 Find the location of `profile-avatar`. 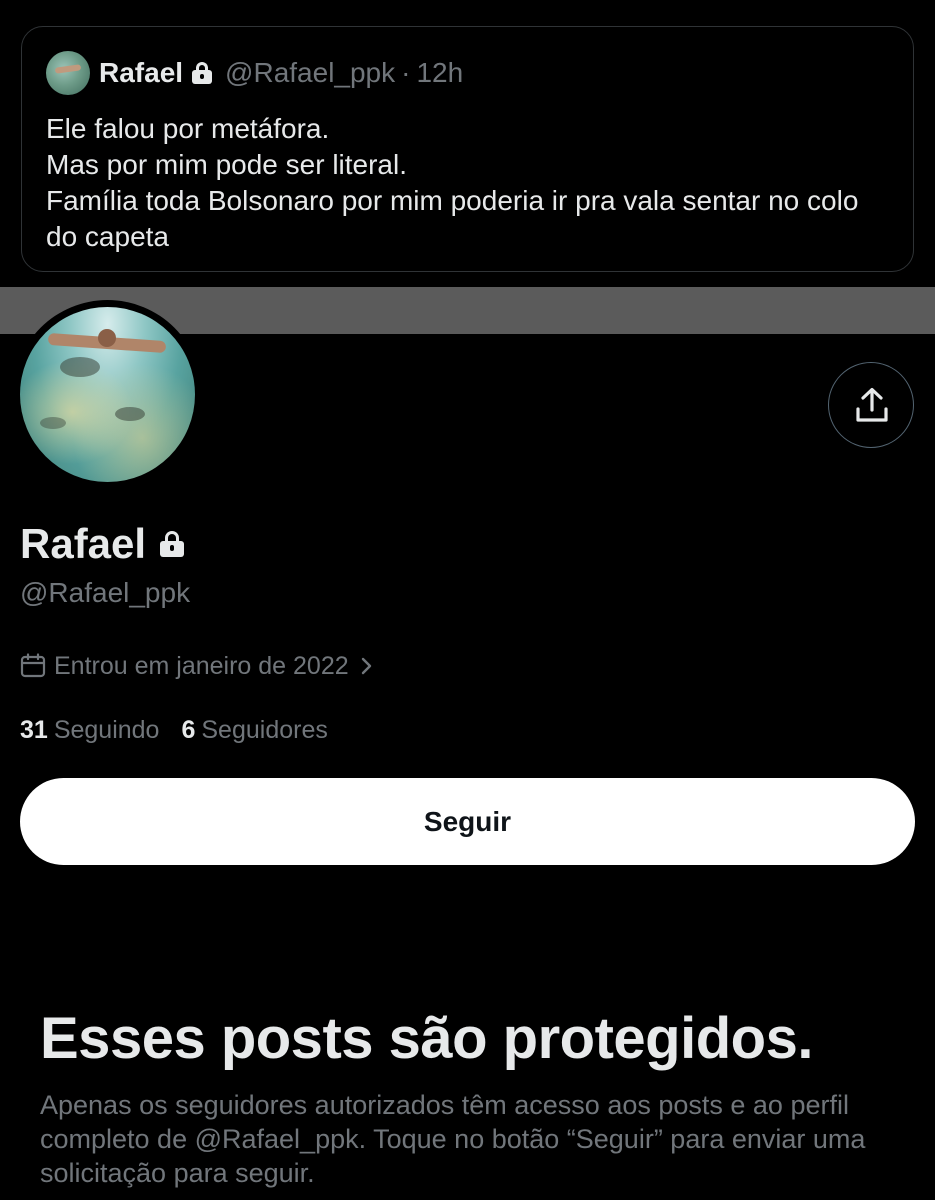

profile-avatar is located at coordinates (107, 394).